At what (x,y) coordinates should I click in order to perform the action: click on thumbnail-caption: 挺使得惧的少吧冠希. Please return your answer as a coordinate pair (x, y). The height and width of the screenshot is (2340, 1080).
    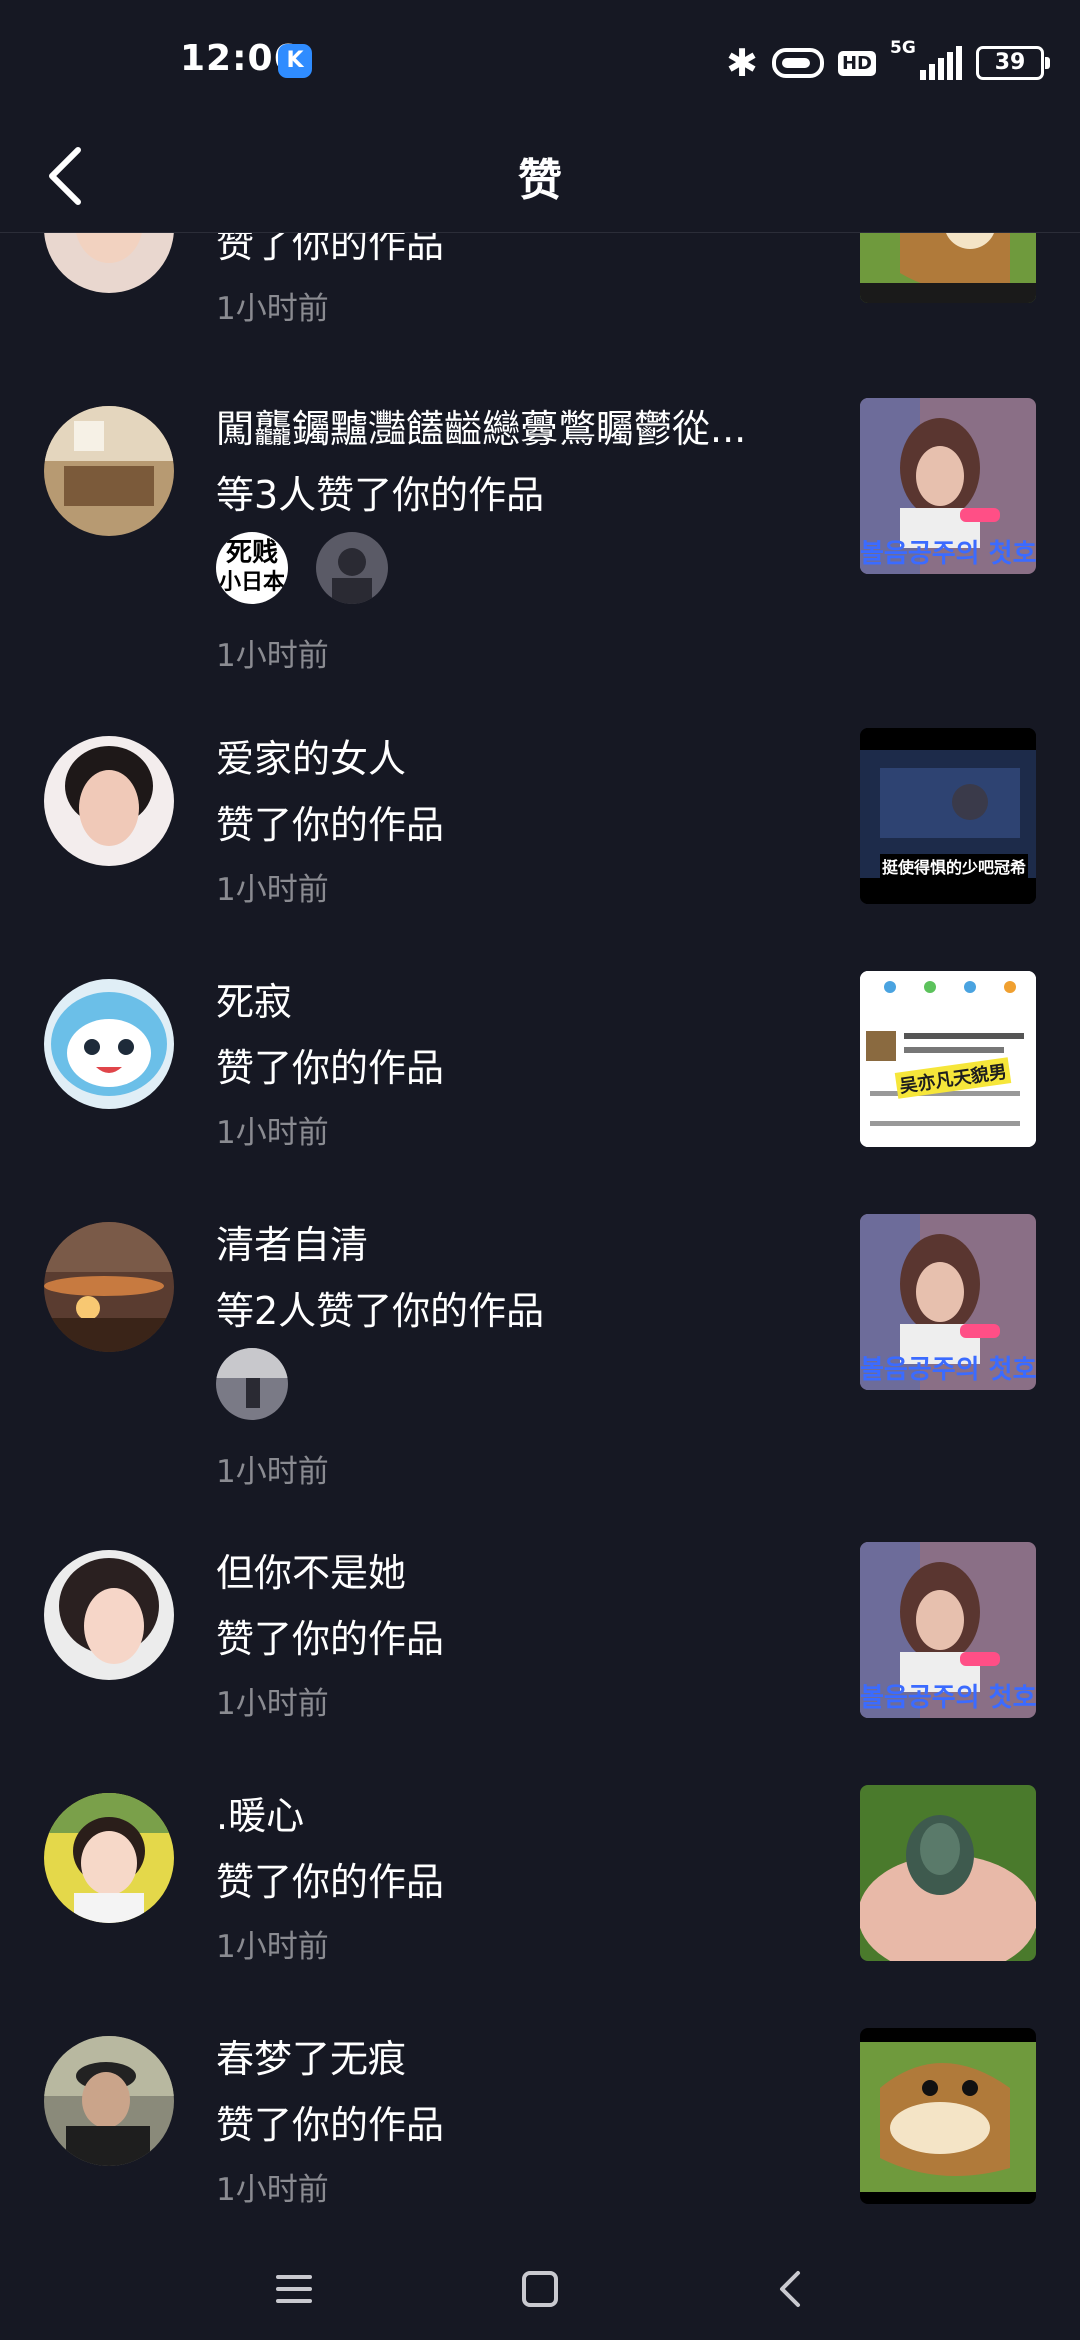
    Looking at the image, I should click on (954, 866).